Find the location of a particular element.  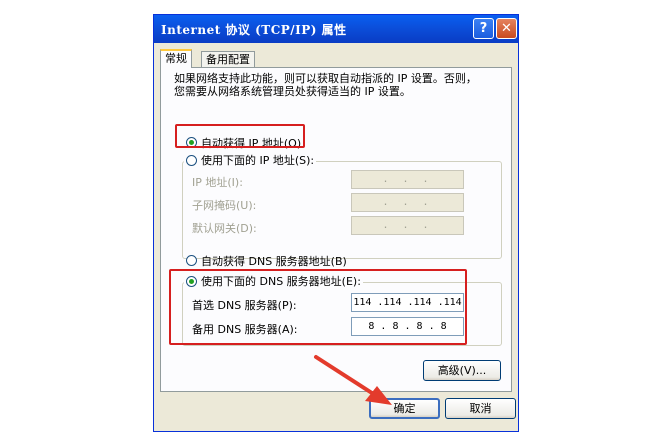

tab-general: 常规 is located at coordinates (176, 58).